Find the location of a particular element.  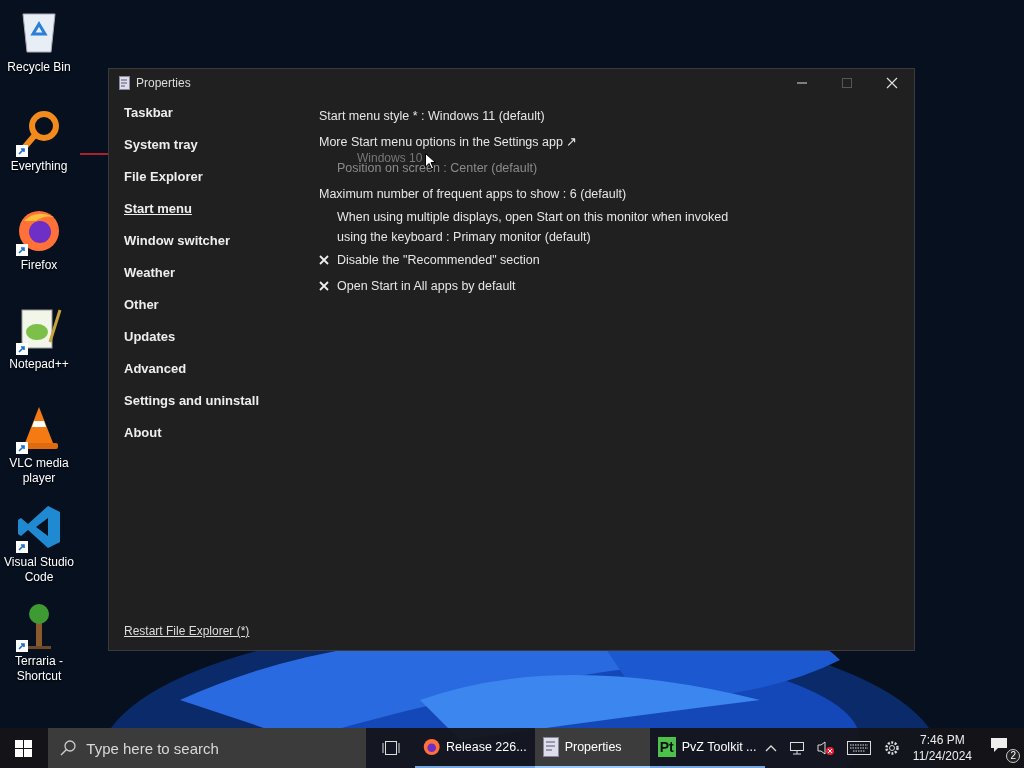

chevron-up-icon is located at coordinates (770, 748).